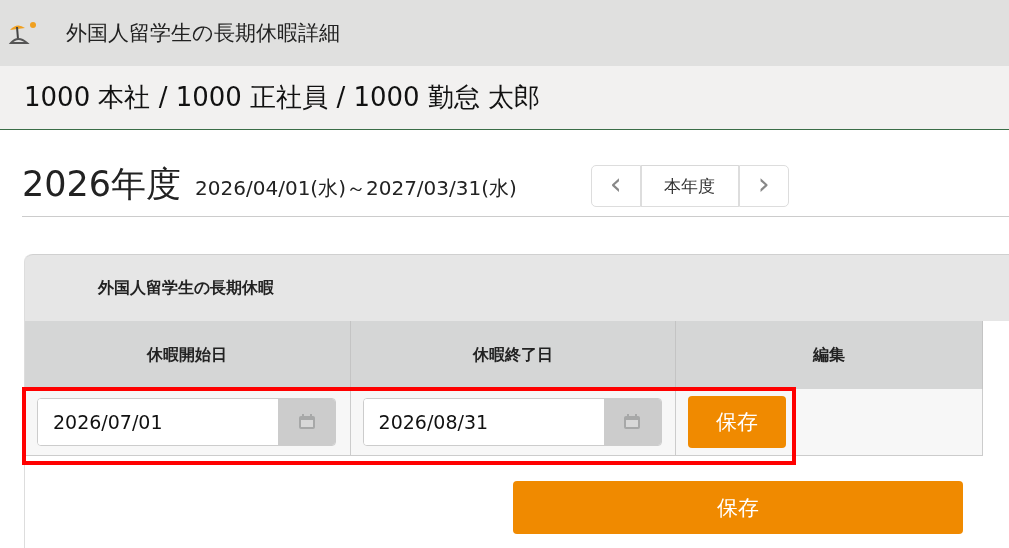  Describe the element at coordinates (356, 188) in the screenshot. I see `date-range: 2026/04/01(水)～2027/03/31(水)` at that location.